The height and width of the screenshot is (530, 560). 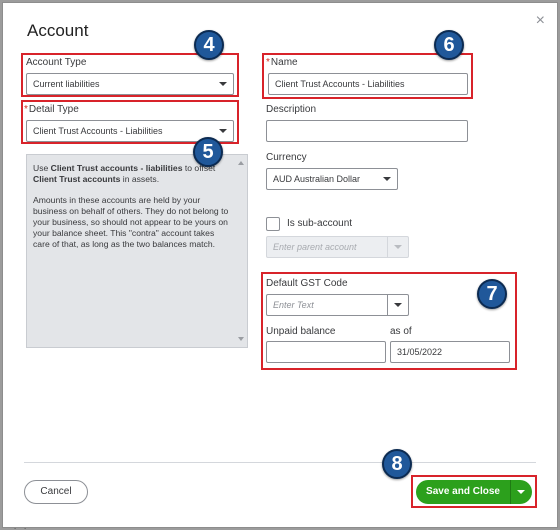 What do you see at coordinates (273, 224) in the screenshot?
I see `sub-account-checkbox` at bounding box center [273, 224].